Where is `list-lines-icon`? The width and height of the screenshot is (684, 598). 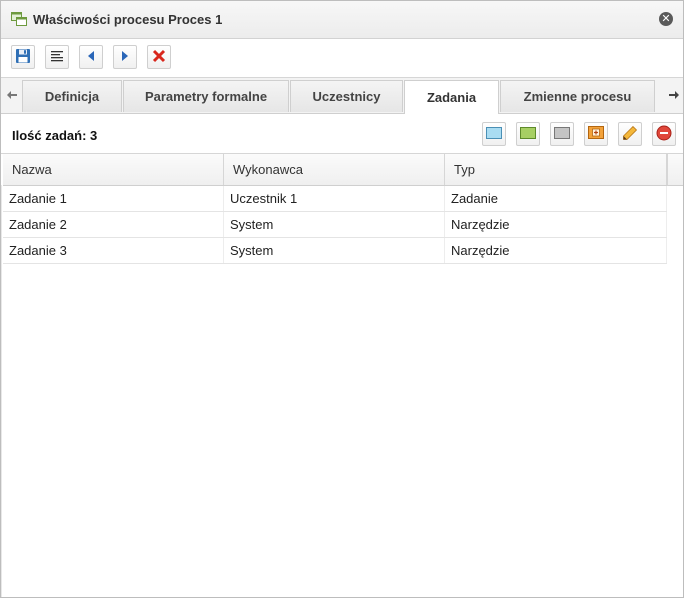 list-lines-icon is located at coordinates (57, 57).